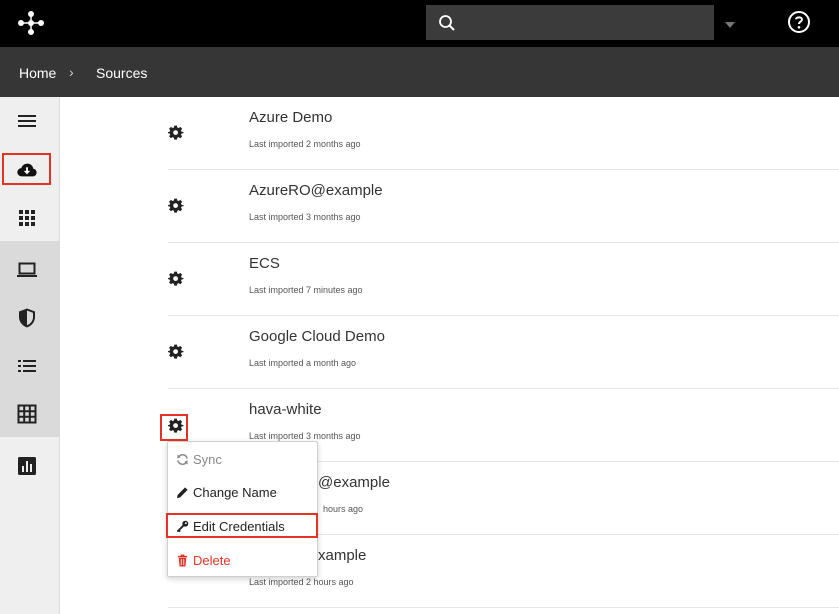 This screenshot has width=839, height=614. Describe the element at coordinates (570, 22) in the screenshot. I see `search-input` at that location.